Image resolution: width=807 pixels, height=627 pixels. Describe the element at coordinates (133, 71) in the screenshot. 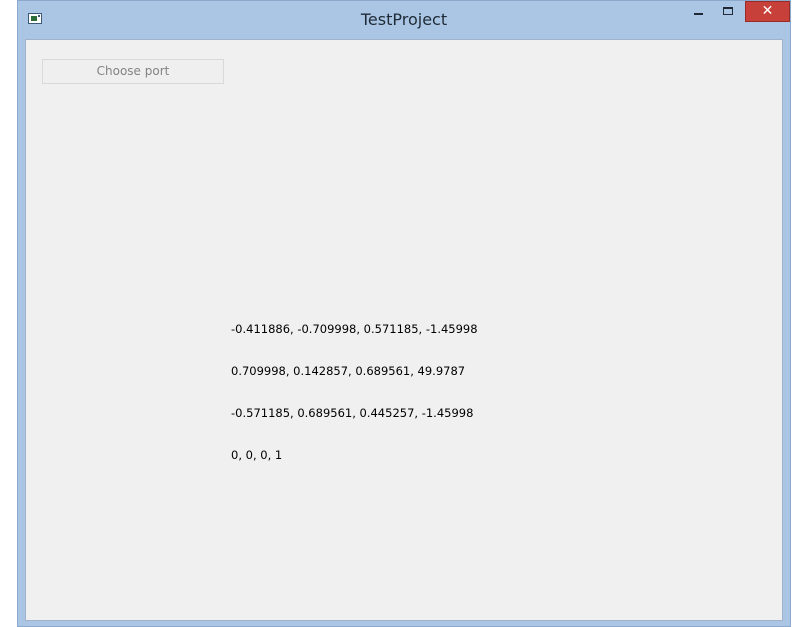

I see `choose-port-button: Choose port` at that location.